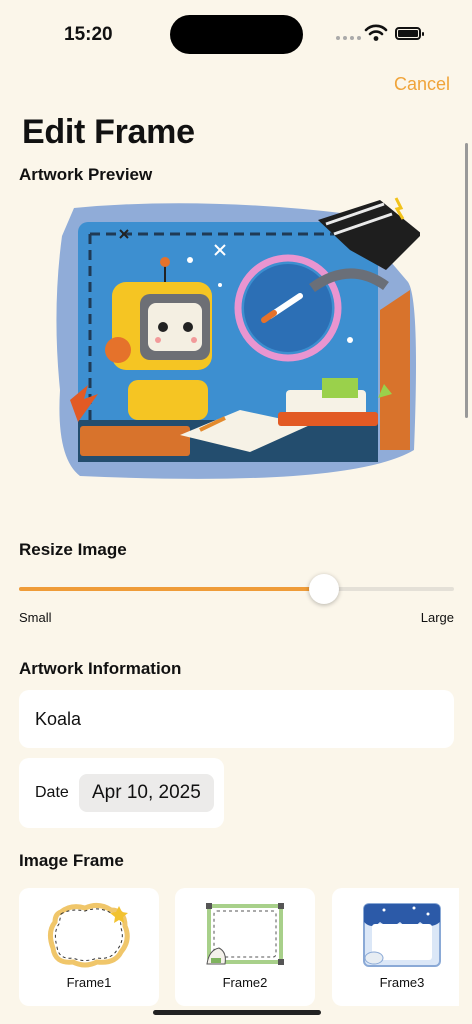 This screenshot has height=1024, width=472. What do you see at coordinates (245, 982) in the screenshot?
I see `frame-label: Frame2` at bounding box center [245, 982].